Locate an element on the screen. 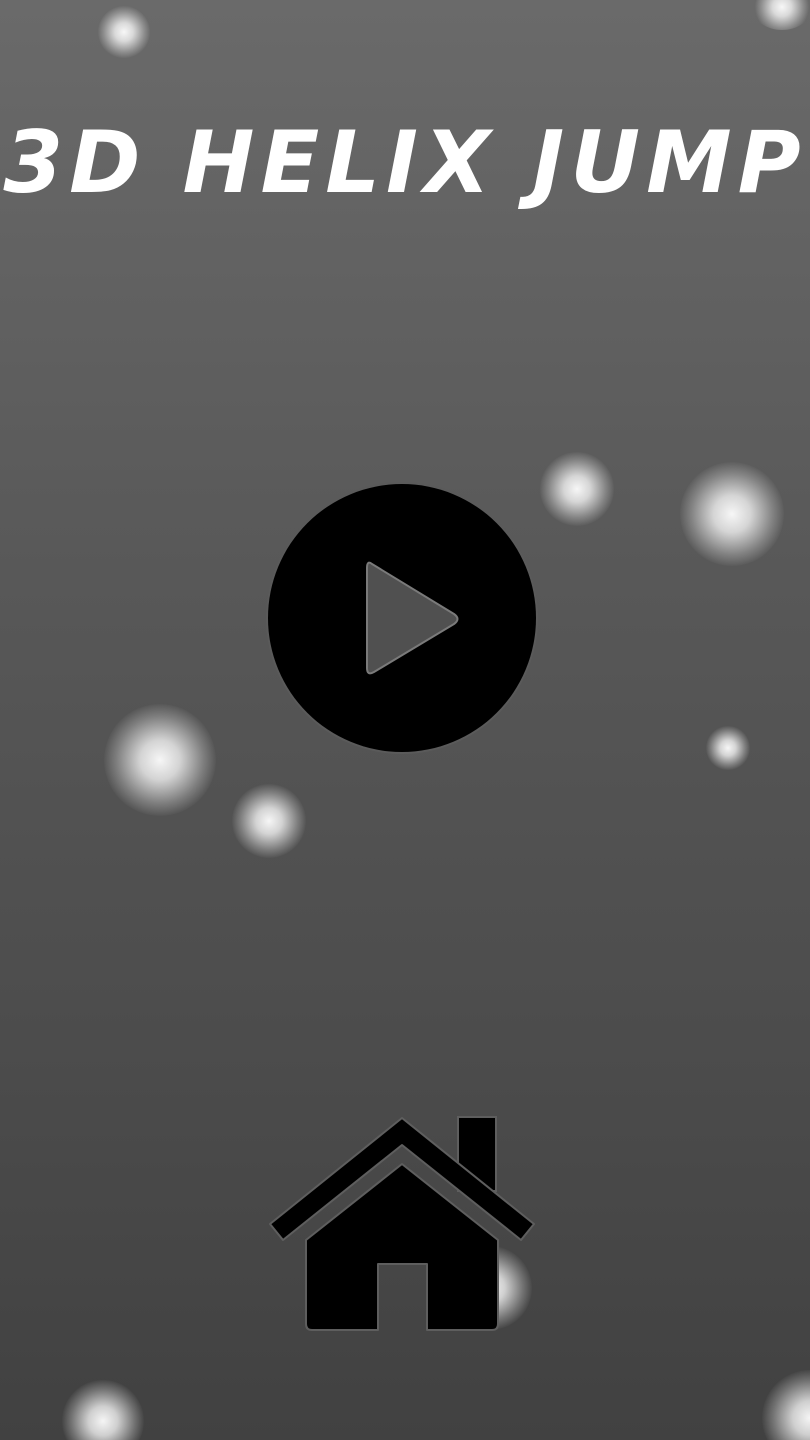 Image resolution: width=810 pixels, height=1440 pixels. home-icon is located at coordinates (402, 1223).